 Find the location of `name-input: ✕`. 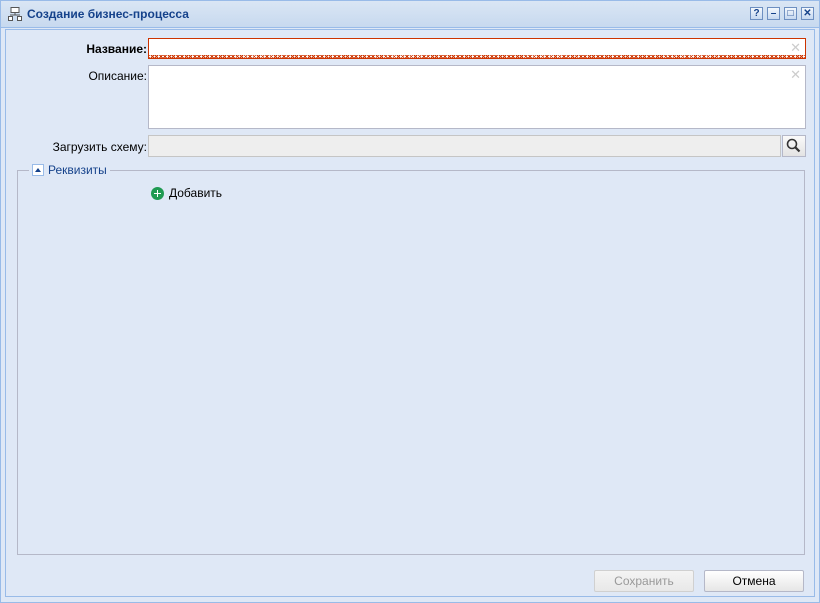

name-input: ✕ is located at coordinates (477, 48).